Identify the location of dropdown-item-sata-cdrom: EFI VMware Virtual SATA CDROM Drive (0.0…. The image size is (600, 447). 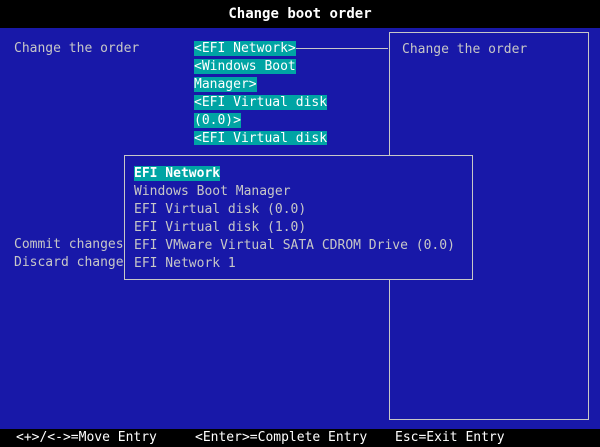
(303, 246).